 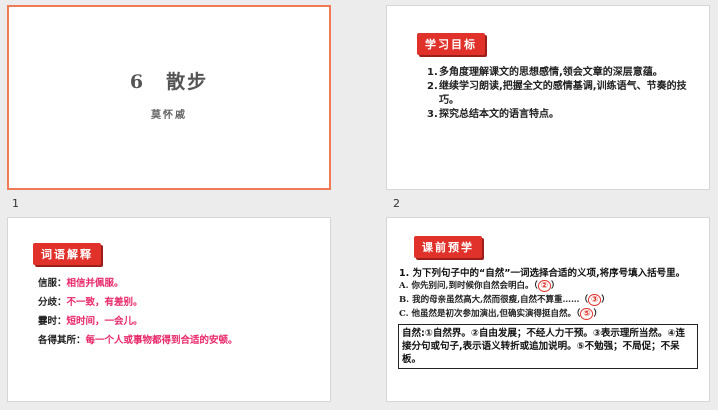 I want to click on question-item: C. 他虽然是初次参加演出,但确实演得挺自然。（ ⑤）, so click(x=500, y=314).